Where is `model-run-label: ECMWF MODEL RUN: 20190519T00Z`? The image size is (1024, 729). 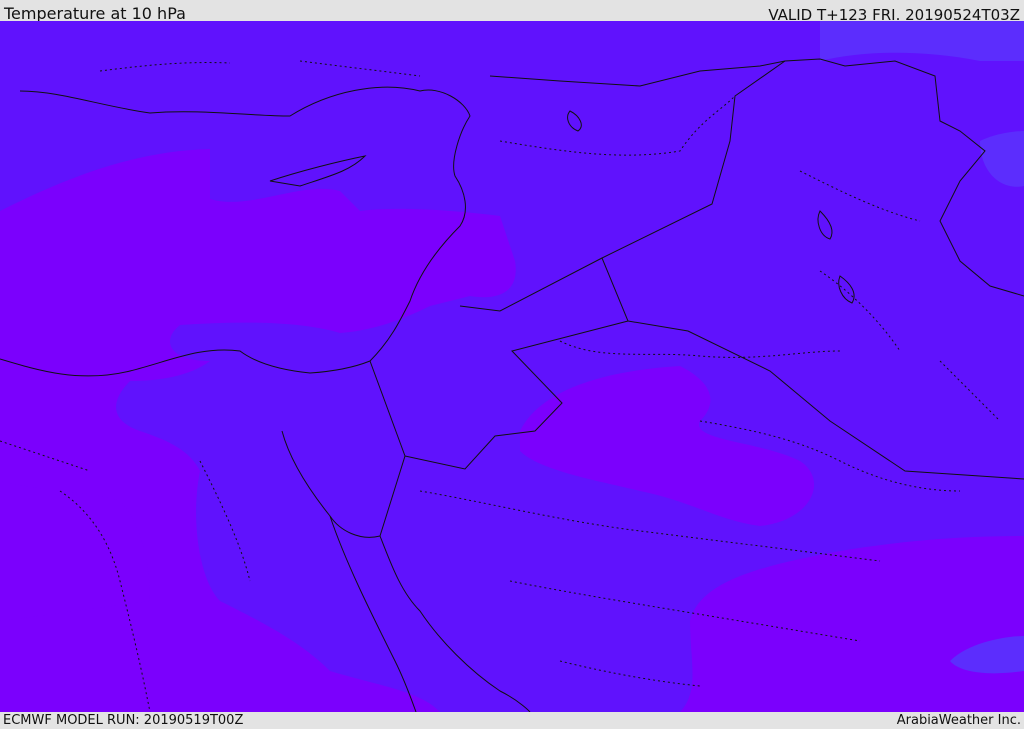 model-run-label: ECMWF MODEL RUN: 20190519T00Z is located at coordinates (123, 720).